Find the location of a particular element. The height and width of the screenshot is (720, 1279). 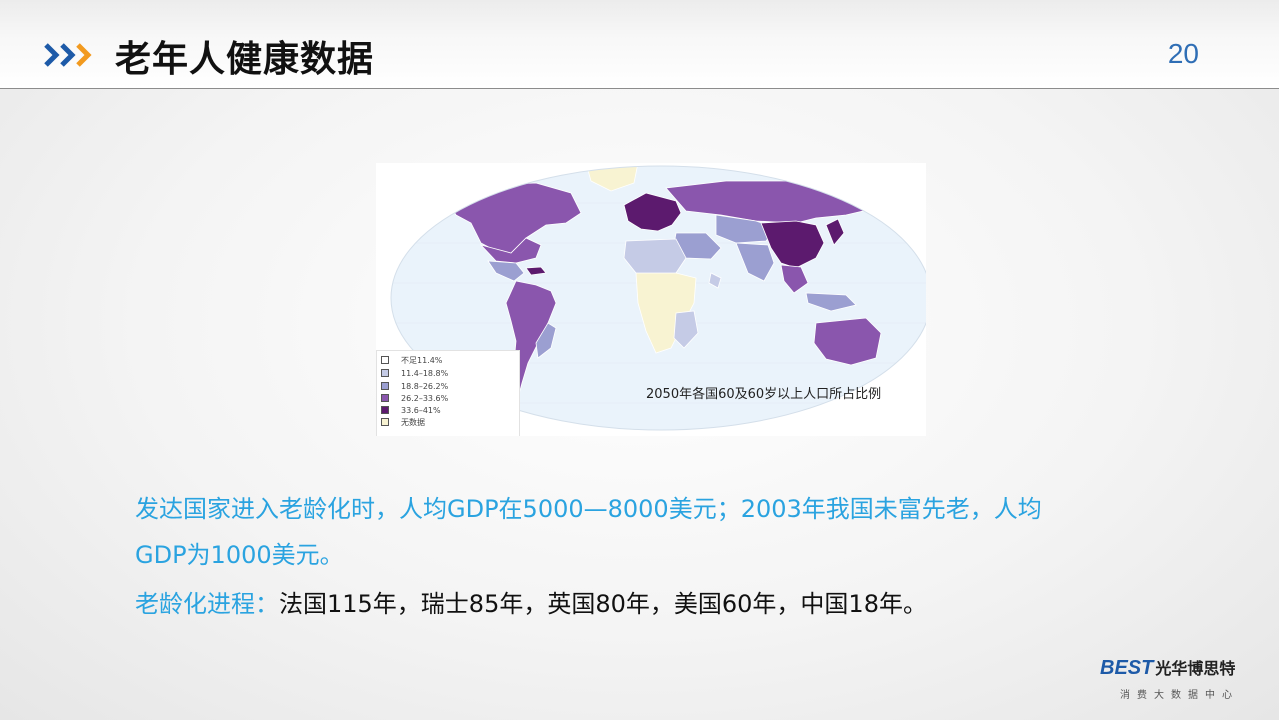

legend-item: 18.8–26.2% is located at coordinates (414, 386).